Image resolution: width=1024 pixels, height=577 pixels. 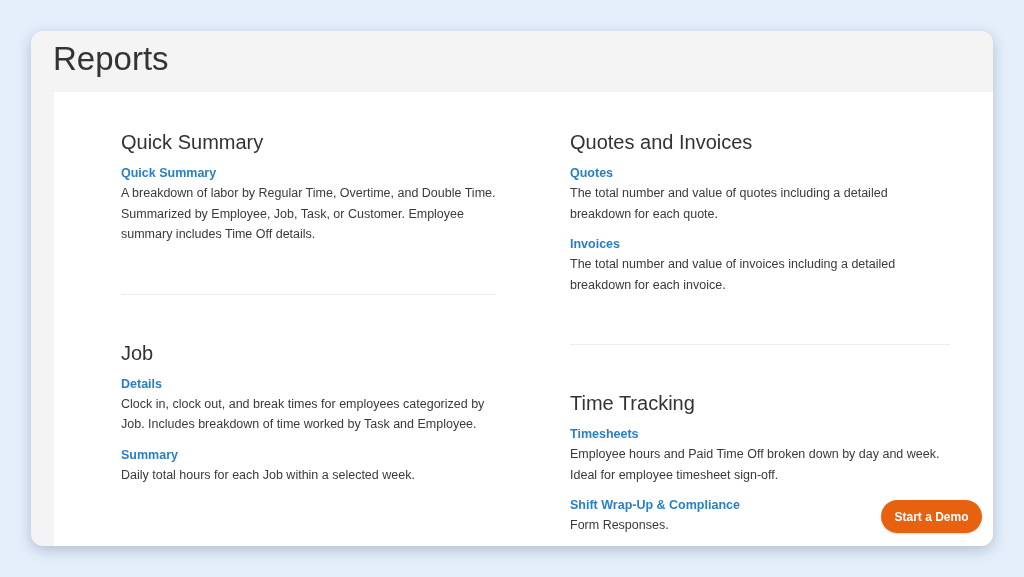 I want to click on report-link: Invoices, so click(x=595, y=244).